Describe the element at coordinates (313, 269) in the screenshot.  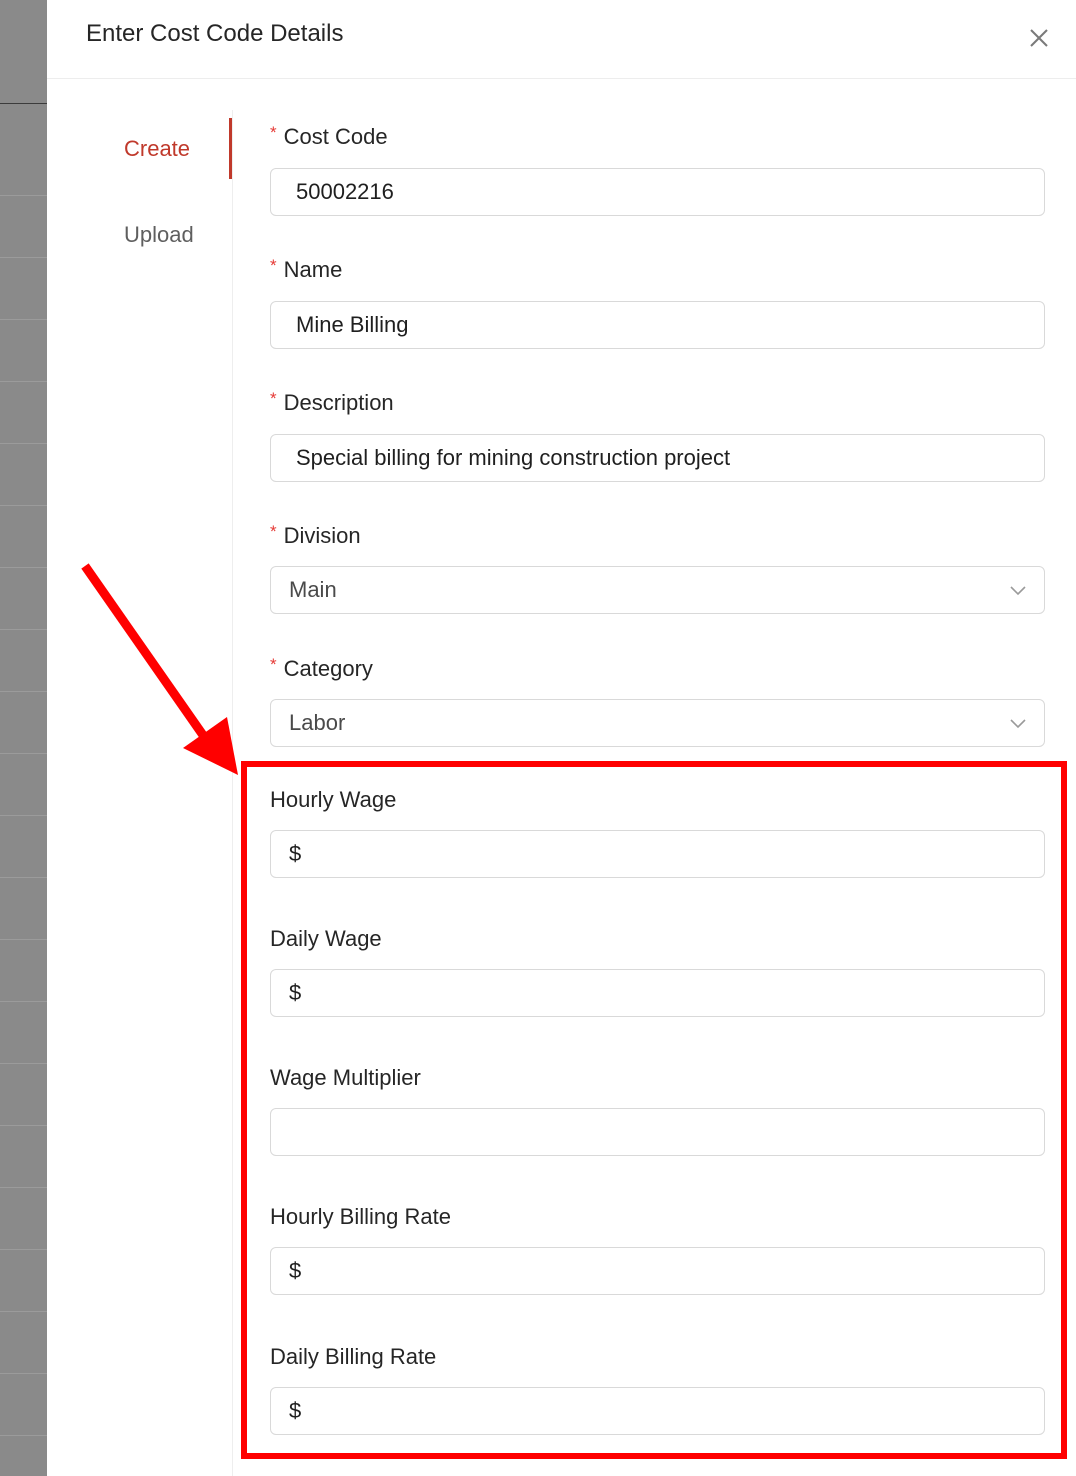
I see `name-label-text: Name` at that location.